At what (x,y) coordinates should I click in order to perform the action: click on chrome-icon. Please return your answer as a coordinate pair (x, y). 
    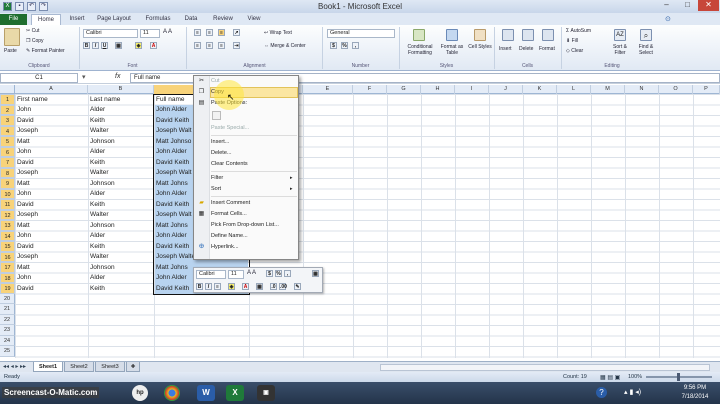
    Looking at the image, I should click on (172, 393).